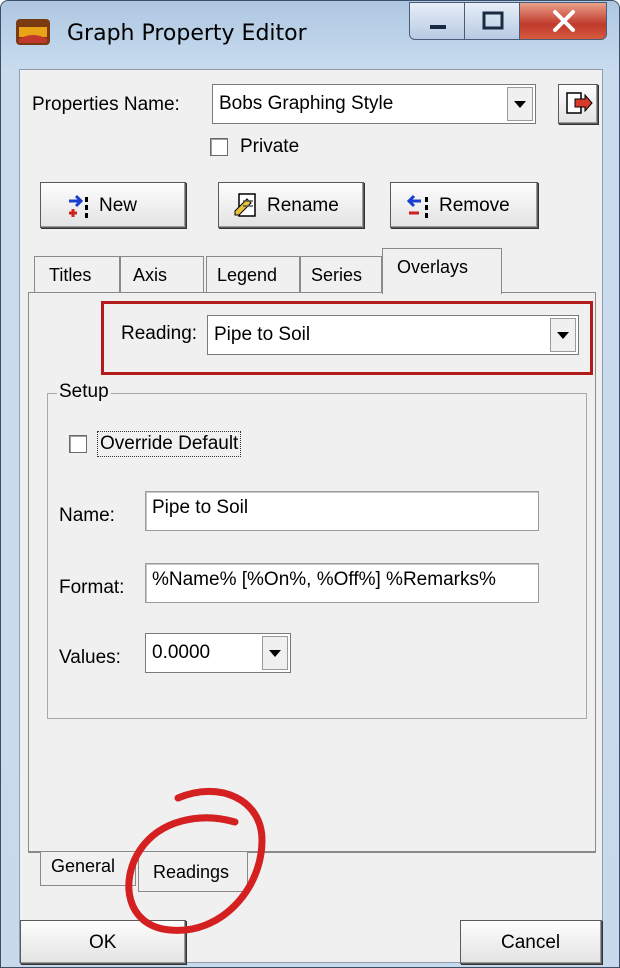  I want to click on tab-overlays: Overlays, so click(442, 271).